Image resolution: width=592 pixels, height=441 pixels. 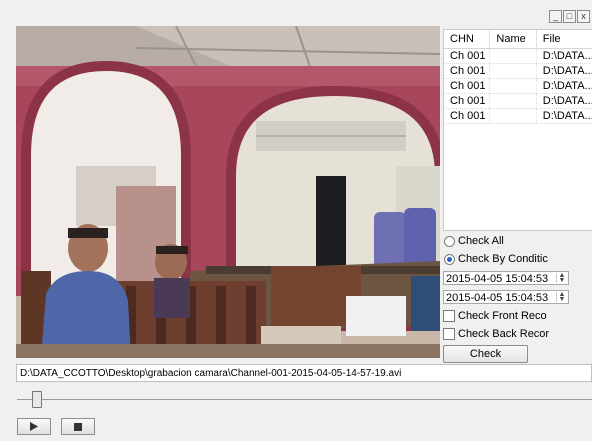 I want to click on check-all-label: Check All, so click(x=481, y=241).